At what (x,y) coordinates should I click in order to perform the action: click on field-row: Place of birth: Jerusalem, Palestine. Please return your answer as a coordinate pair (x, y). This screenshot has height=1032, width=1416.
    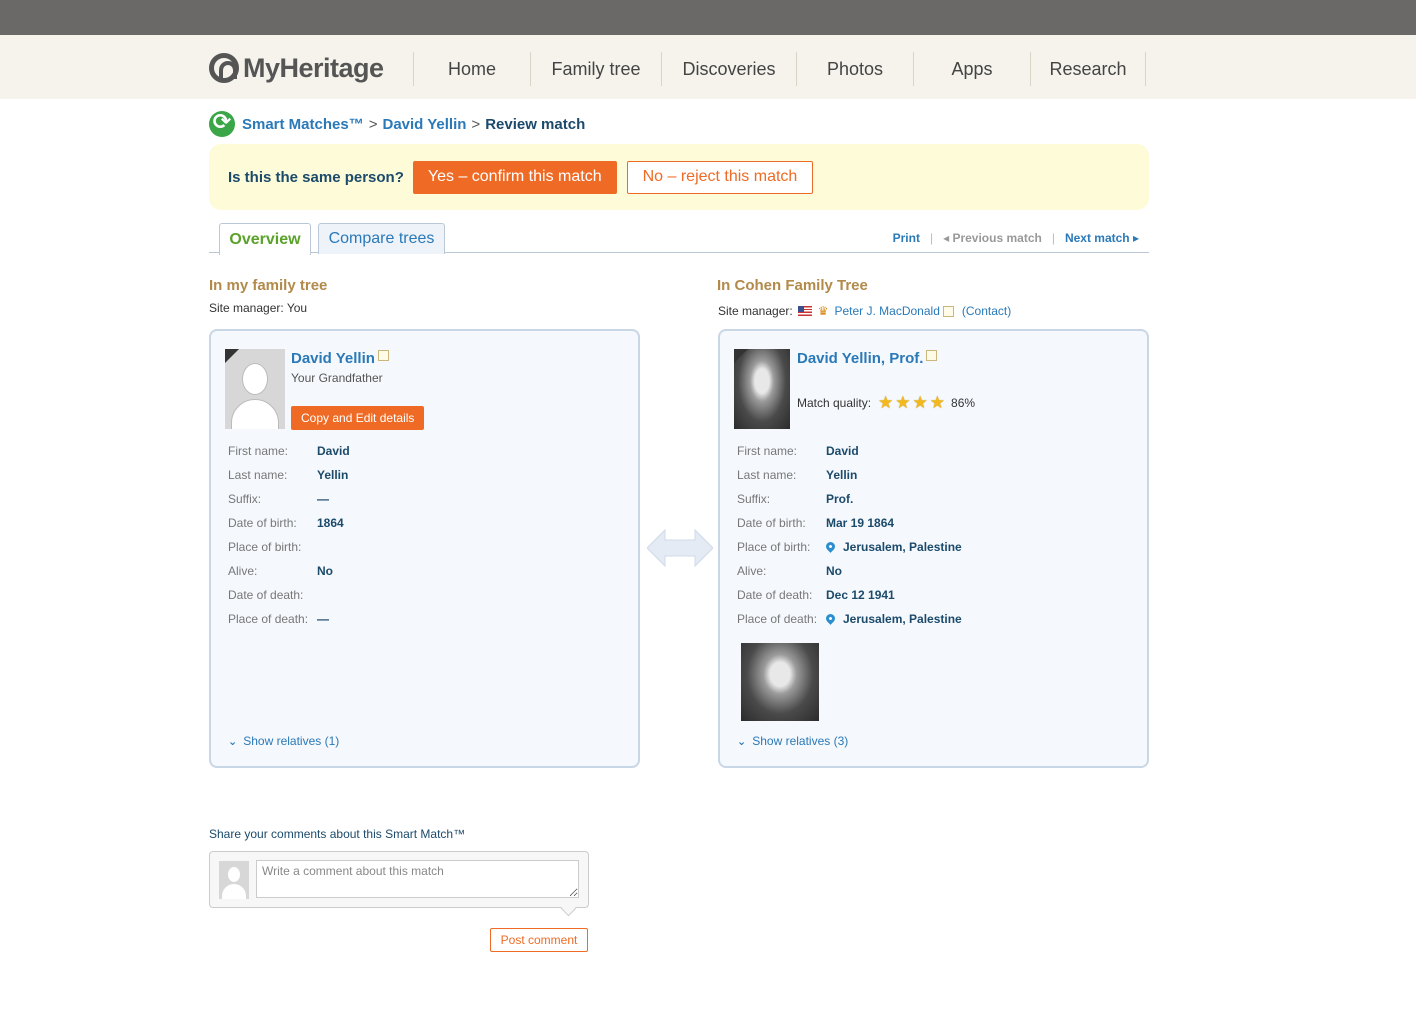
    Looking at the image, I should click on (849, 547).